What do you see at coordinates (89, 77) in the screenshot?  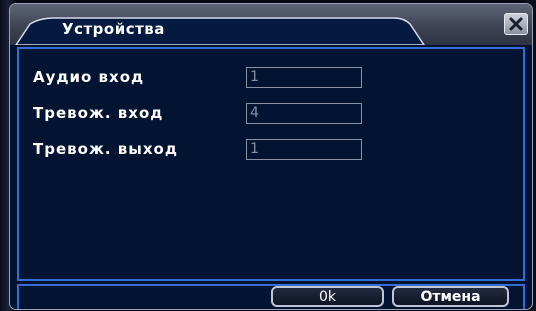 I see `audio-input-label: Аудио вход` at bounding box center [89, 77].